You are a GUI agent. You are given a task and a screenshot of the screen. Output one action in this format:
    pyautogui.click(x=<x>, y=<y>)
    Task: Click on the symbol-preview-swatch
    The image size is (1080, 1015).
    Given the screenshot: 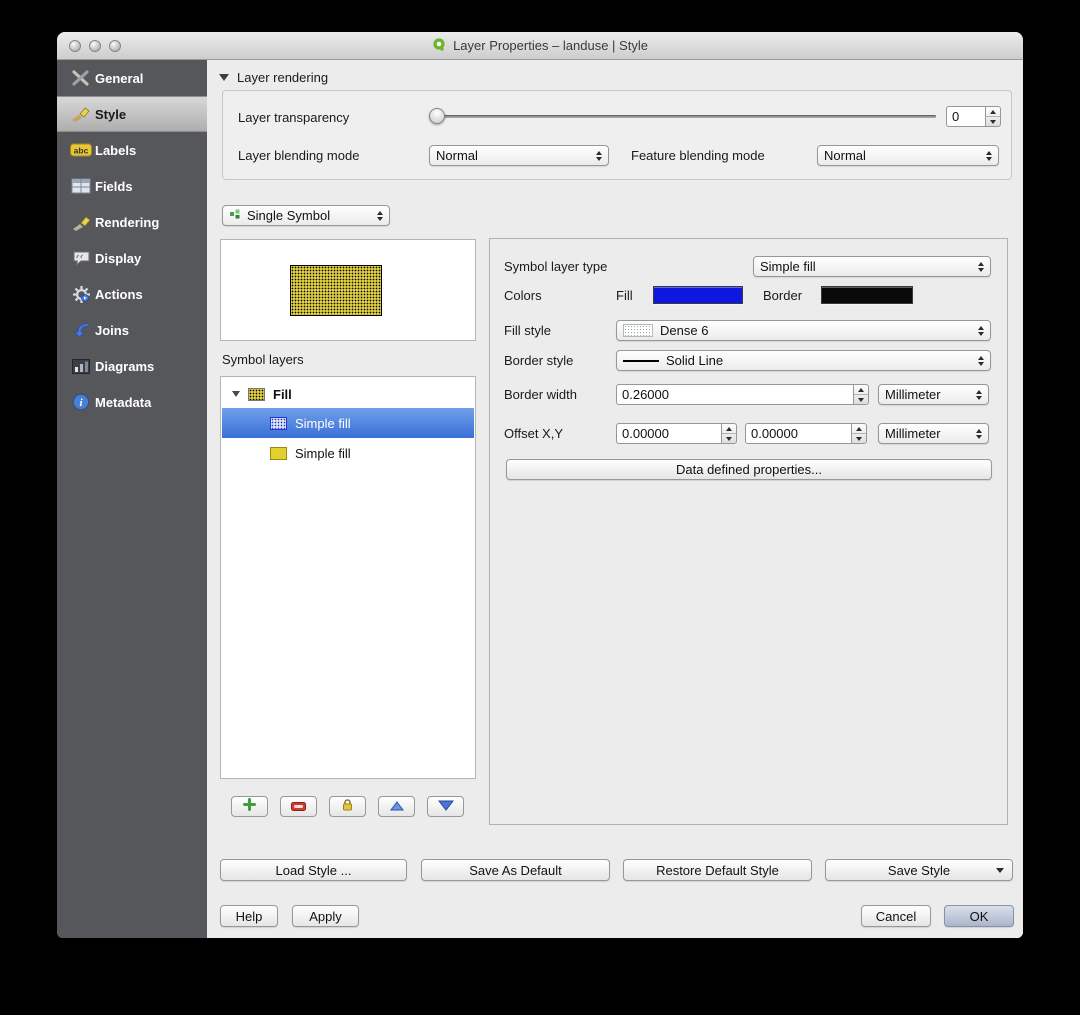 What is the action you would take?
    pyautogui.click(x=336, y=290)
    